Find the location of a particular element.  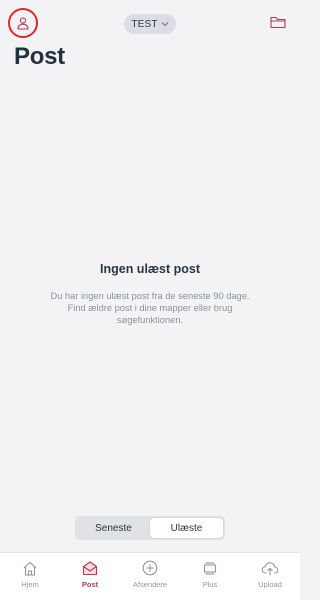

bottom-tab-bar: Hjem Post Afsendere Plus Upload is located at coordinates (150, 576).